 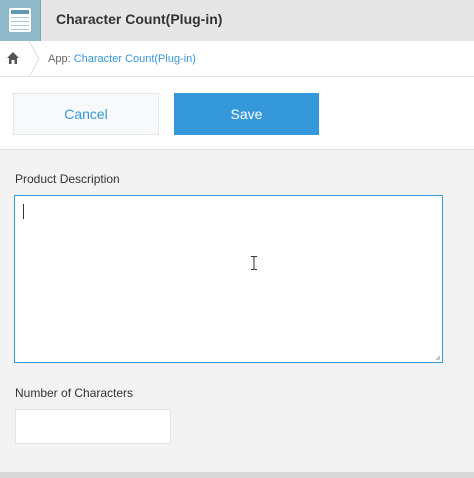 I want to click on cancel-button: Cancel, so click(x=86, y=114).